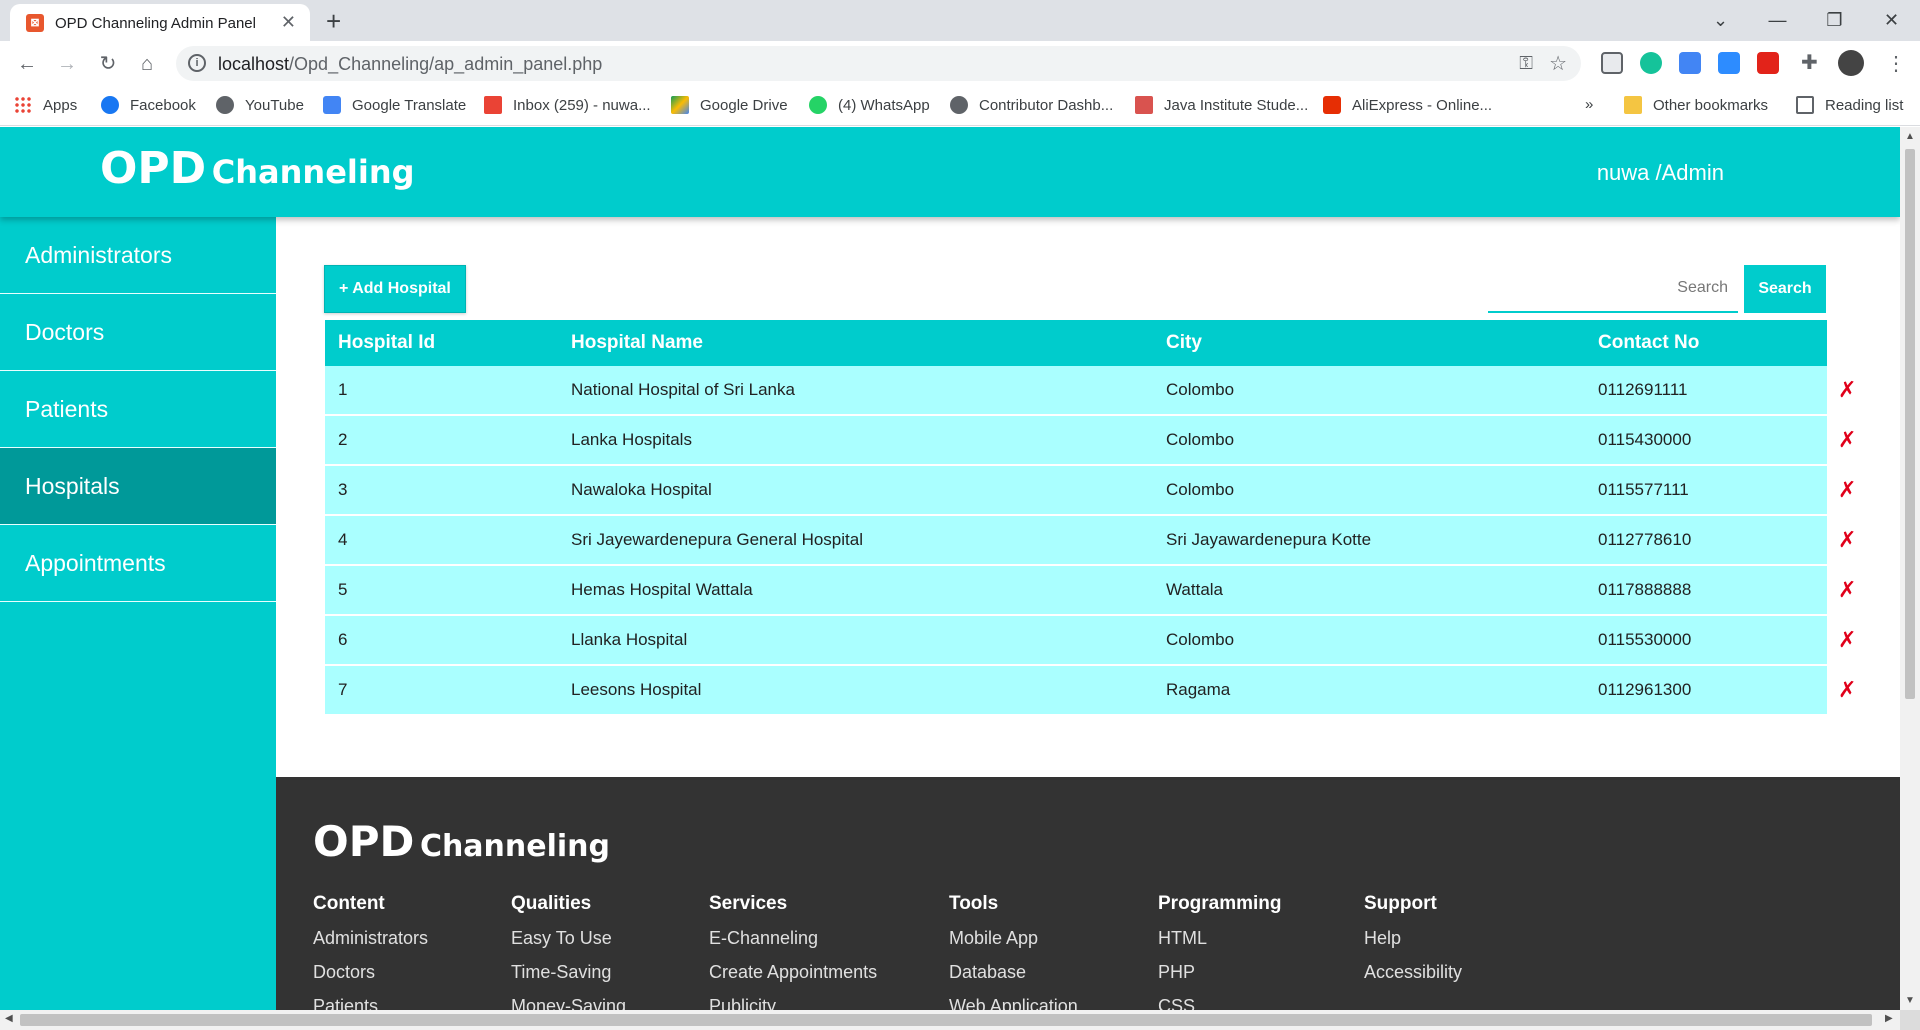  Describe the element at coordinates (163, 105) in the screenshot. I see `bookmark-label: Facebook` at that location.